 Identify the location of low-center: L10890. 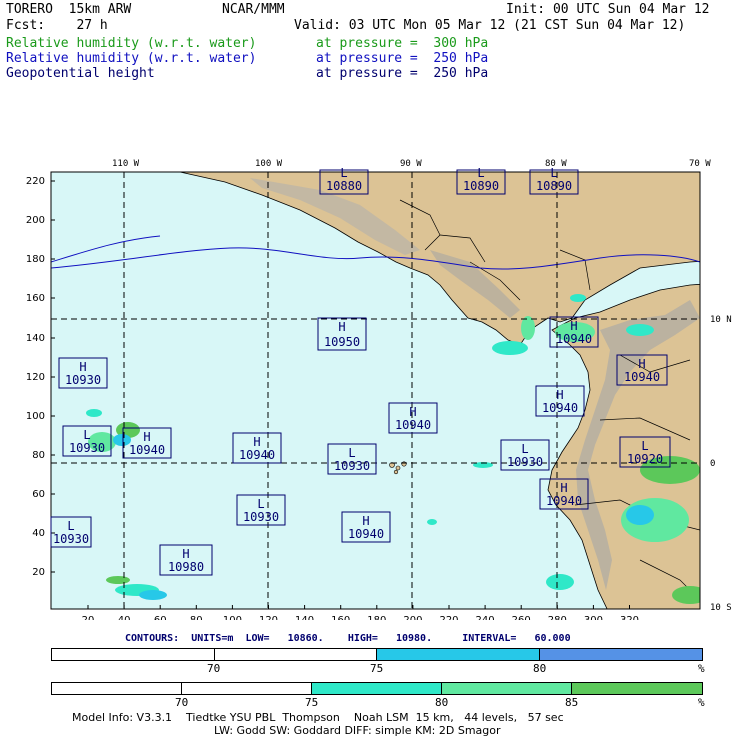
(481, 180).